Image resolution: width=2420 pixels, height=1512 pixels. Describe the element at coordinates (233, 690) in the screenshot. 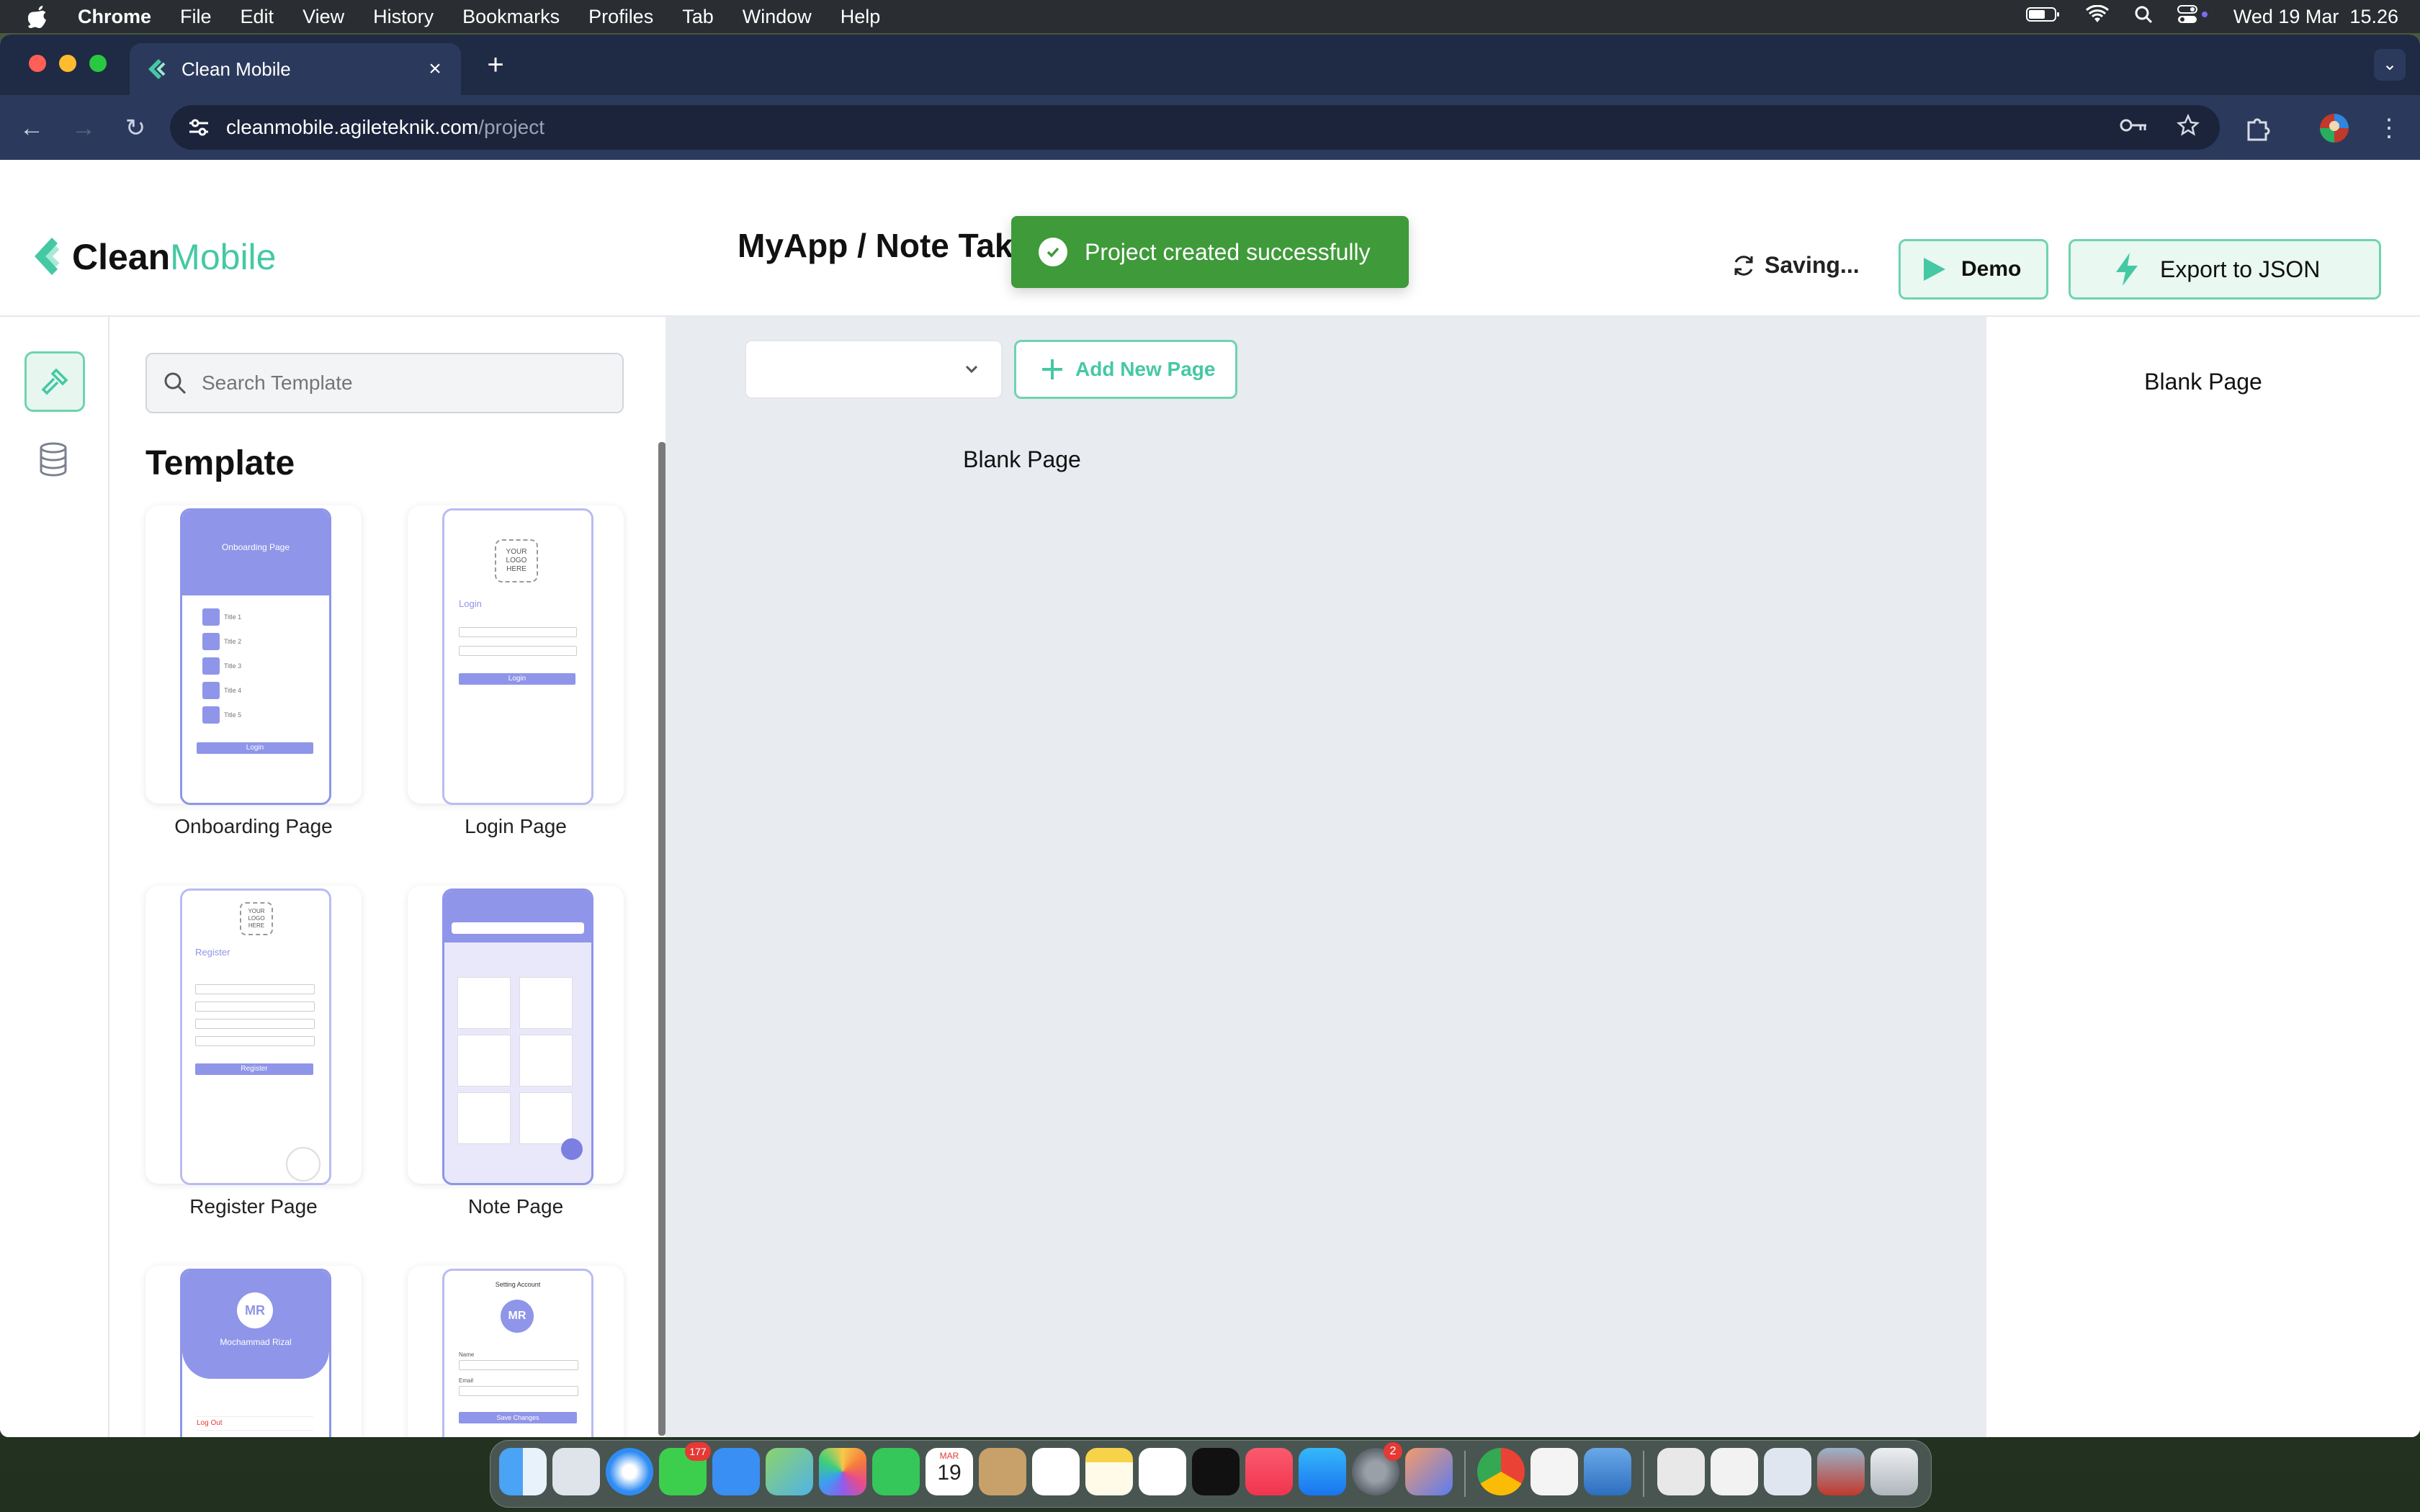

I see `preview-item-title: Title 4` at that location.